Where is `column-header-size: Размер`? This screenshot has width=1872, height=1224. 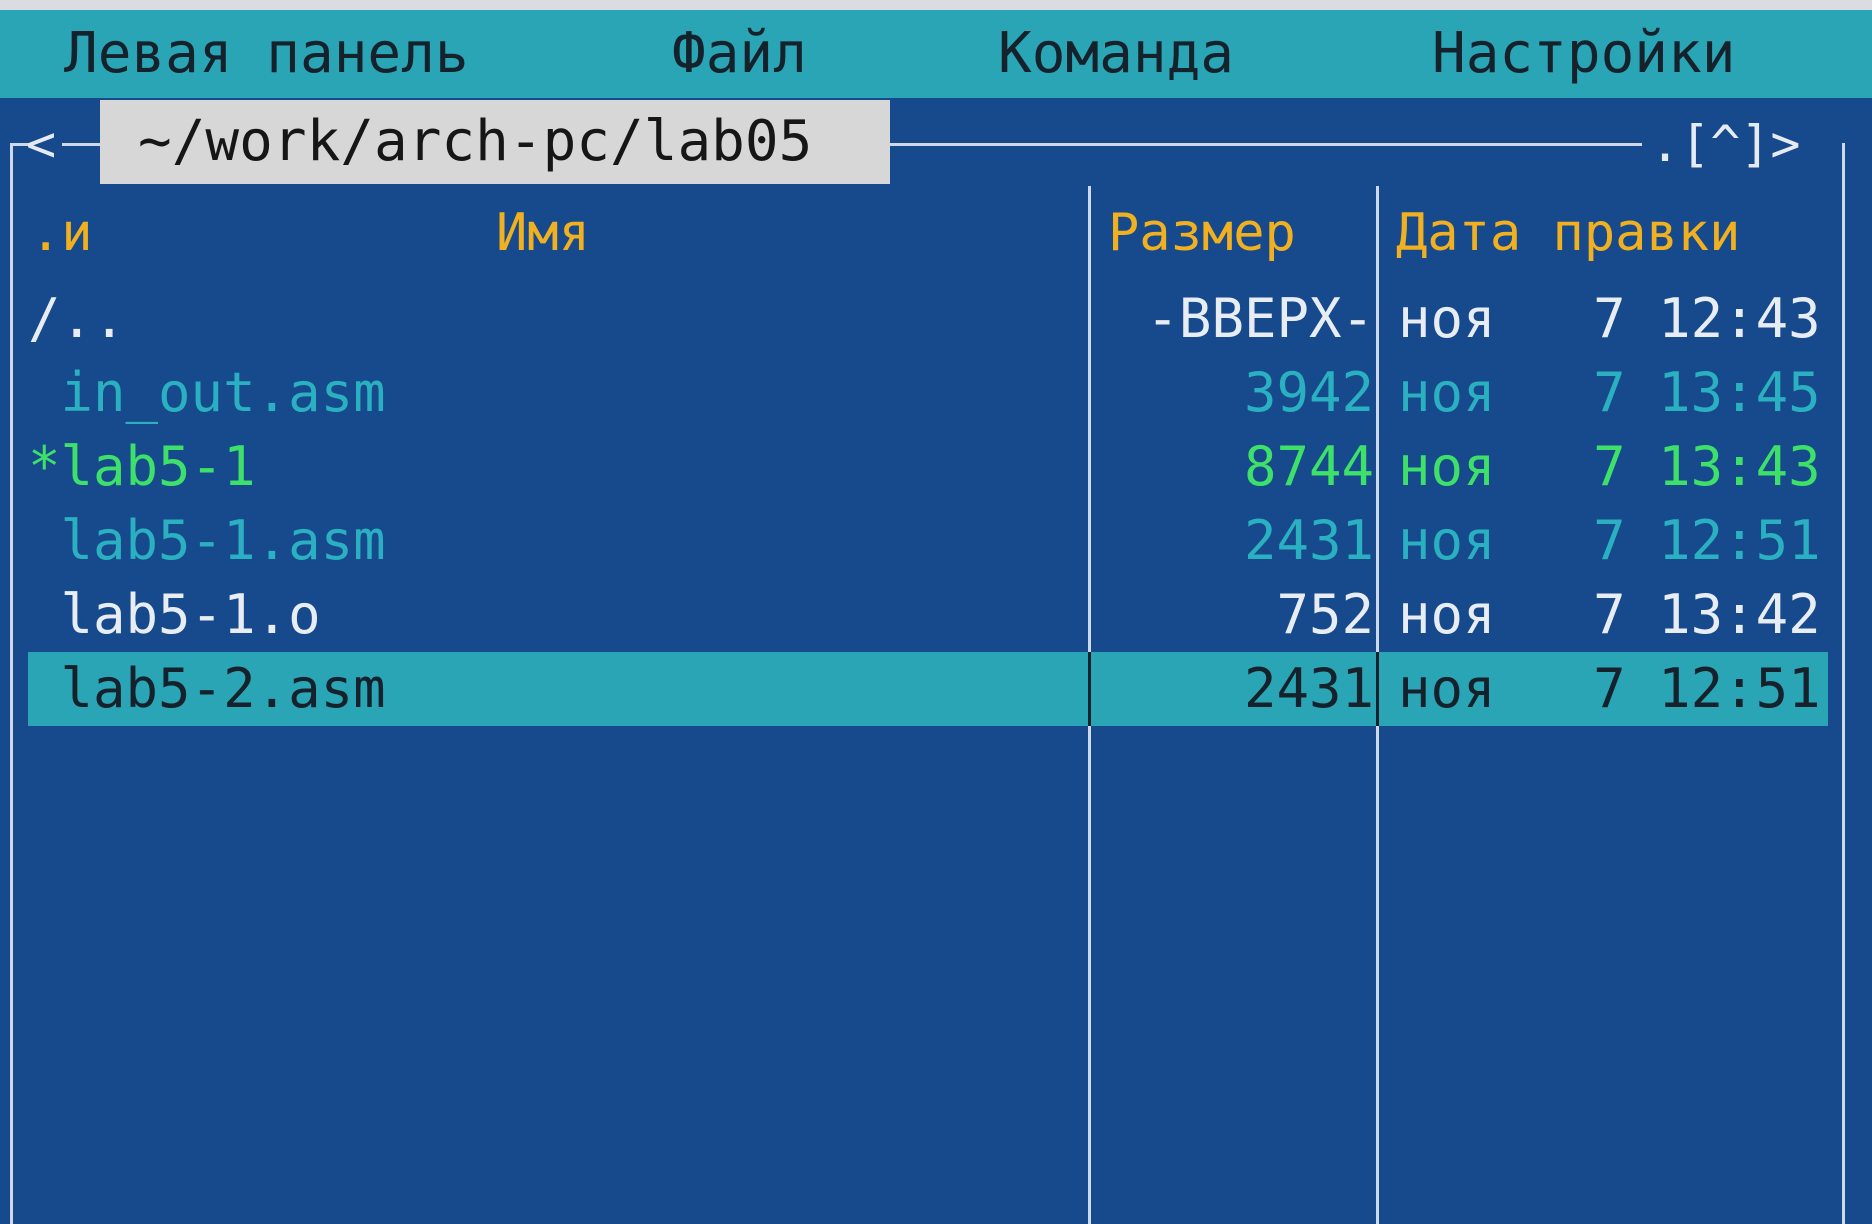
column-header-size: Размер is located at coordinates (1202, 233).